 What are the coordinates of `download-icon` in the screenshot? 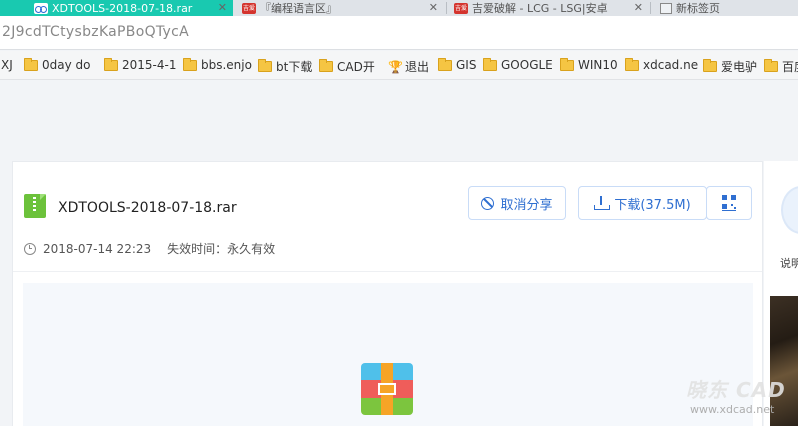 It's located at (602, 203).